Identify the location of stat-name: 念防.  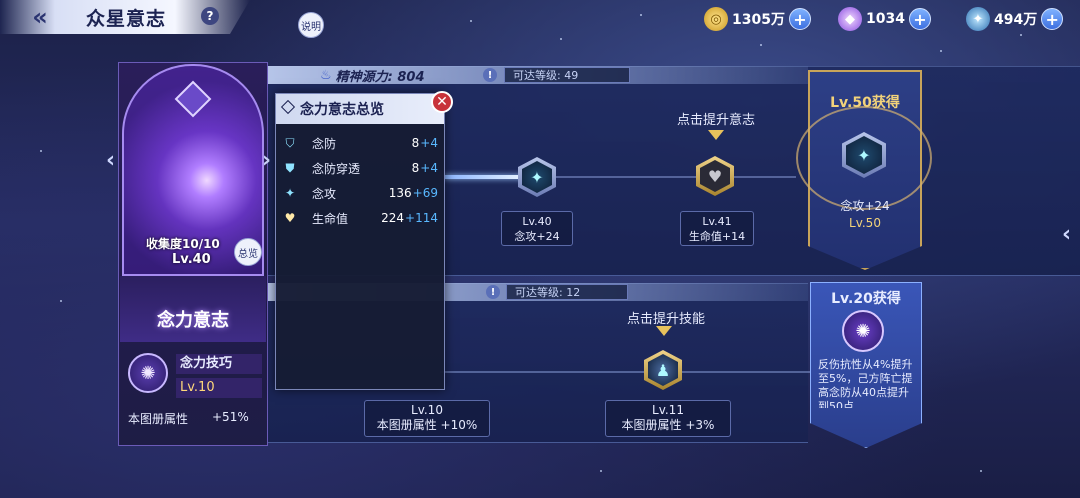
(324, 143).